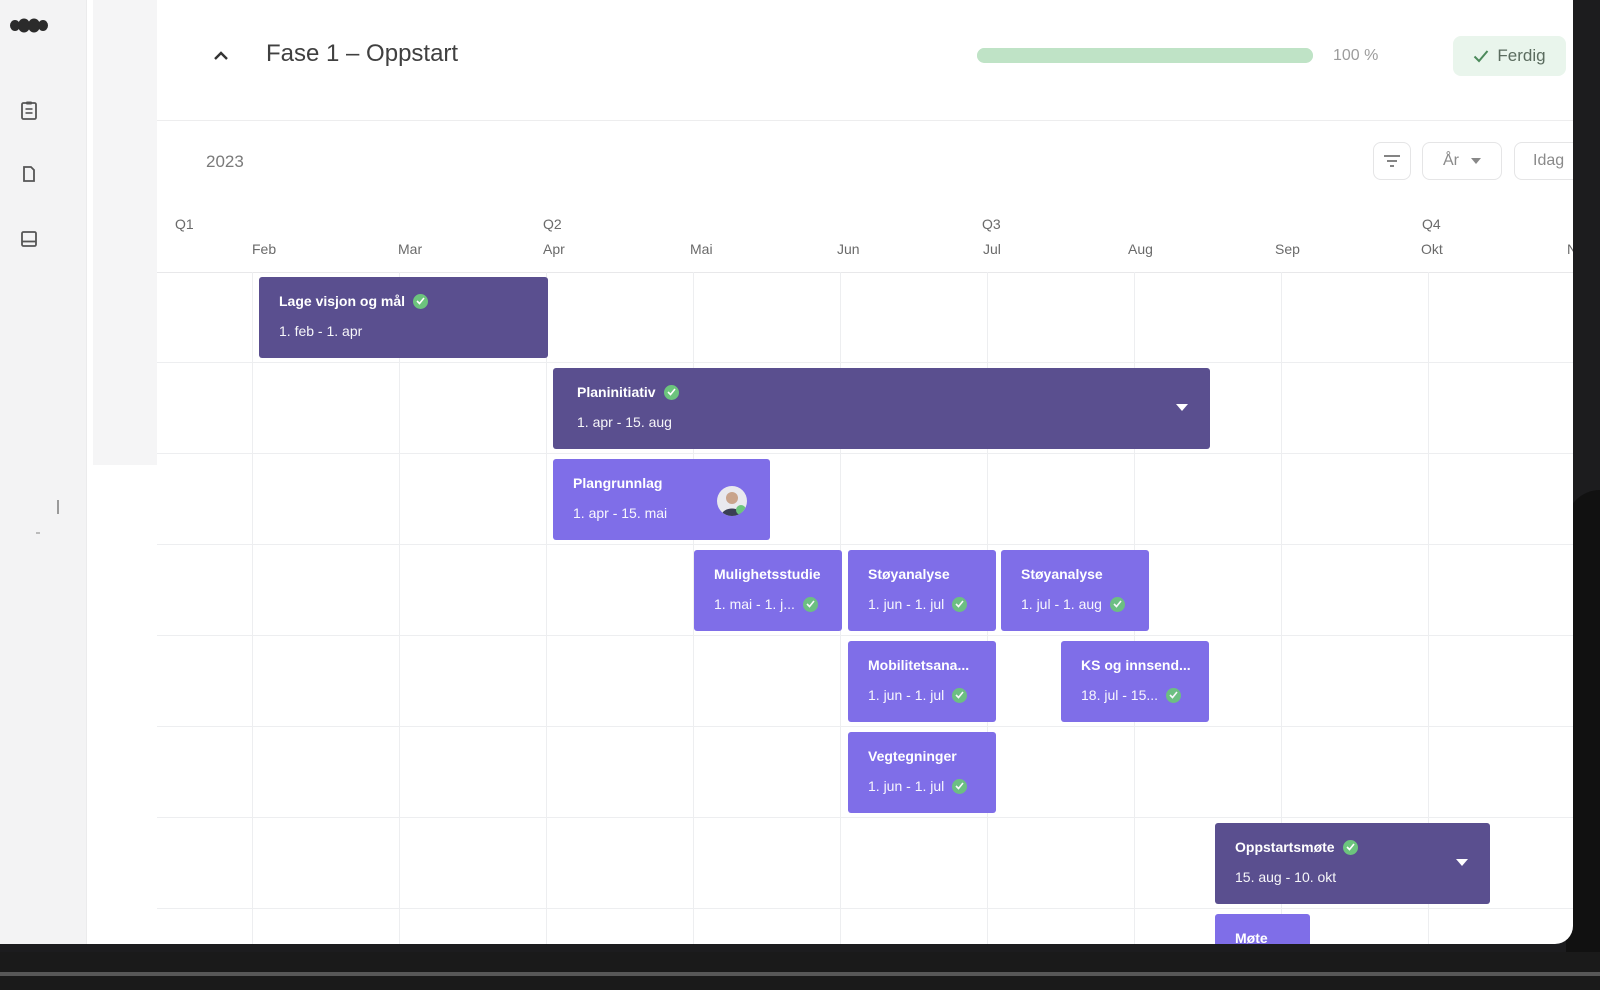  Describe the element at coordinates (29, 174) in the screenshot. I see `document-icon` at that location.